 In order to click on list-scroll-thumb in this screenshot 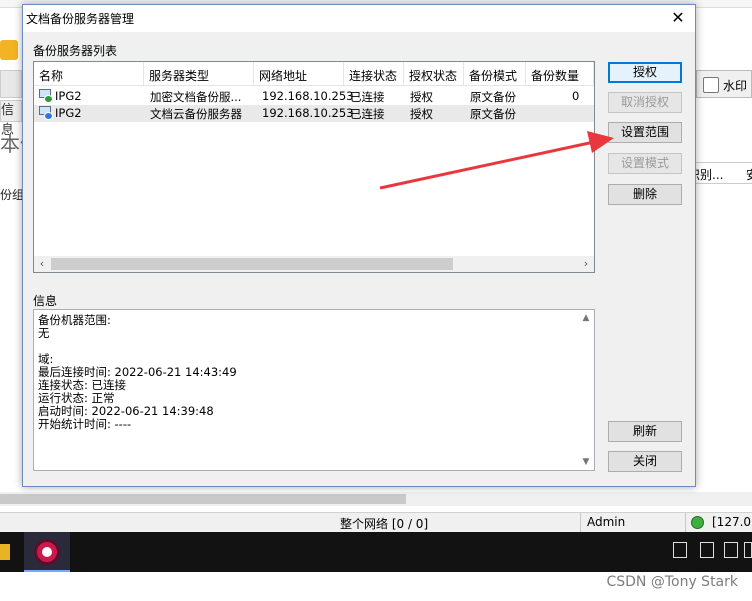, I will do `click(252, 264)`.